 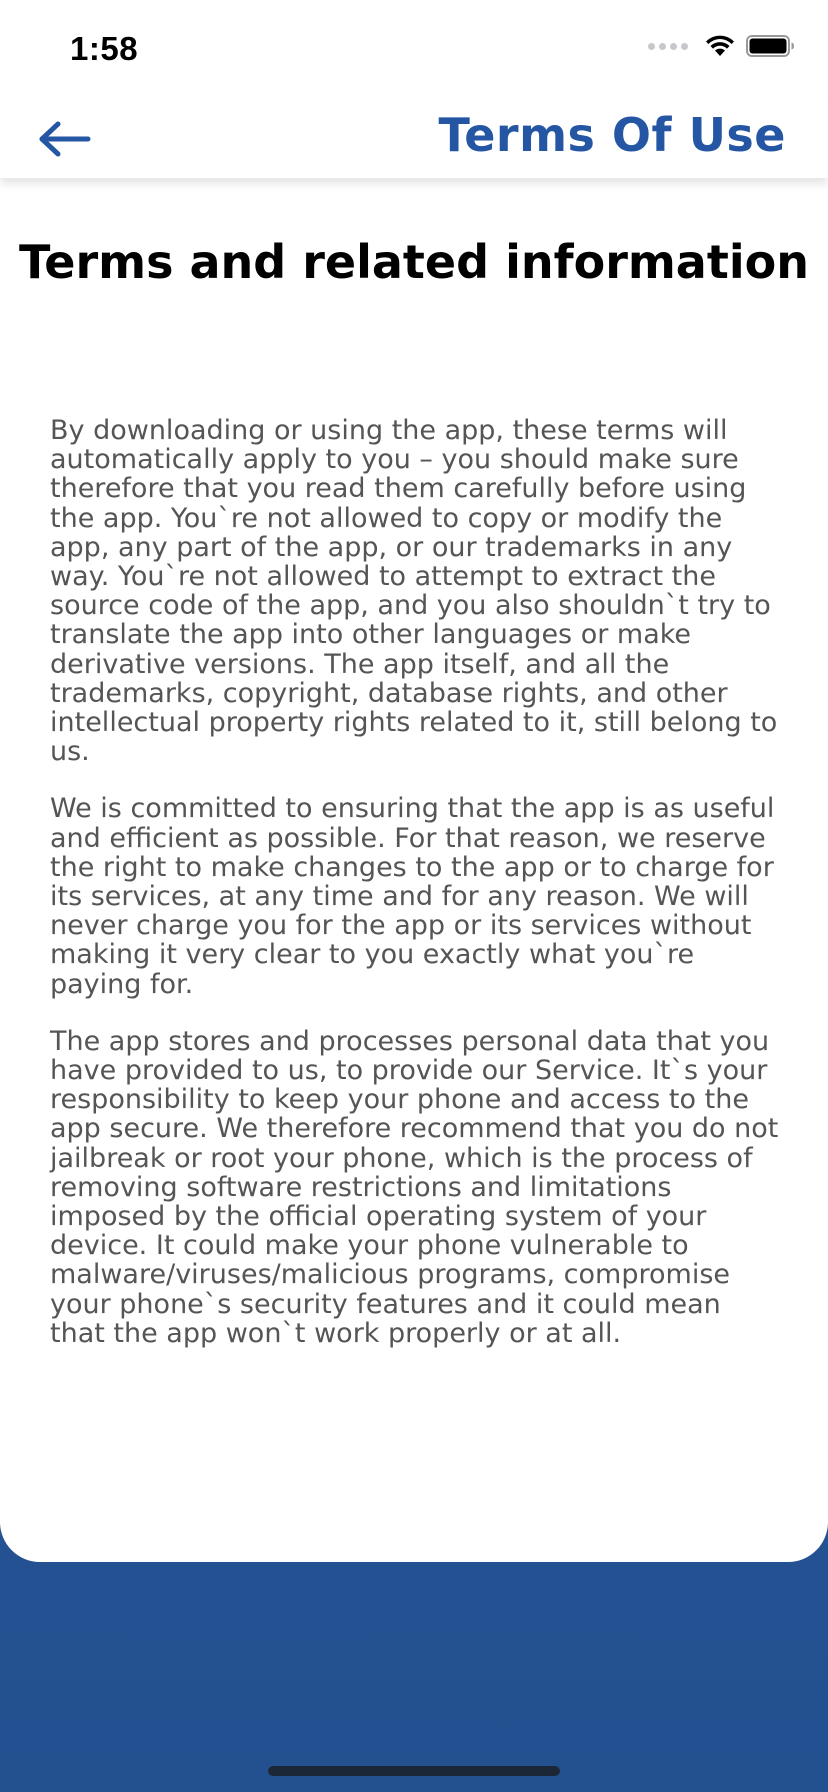 I want to click on navigation-bar: Terms Of Use, so click(x=414, y=139).